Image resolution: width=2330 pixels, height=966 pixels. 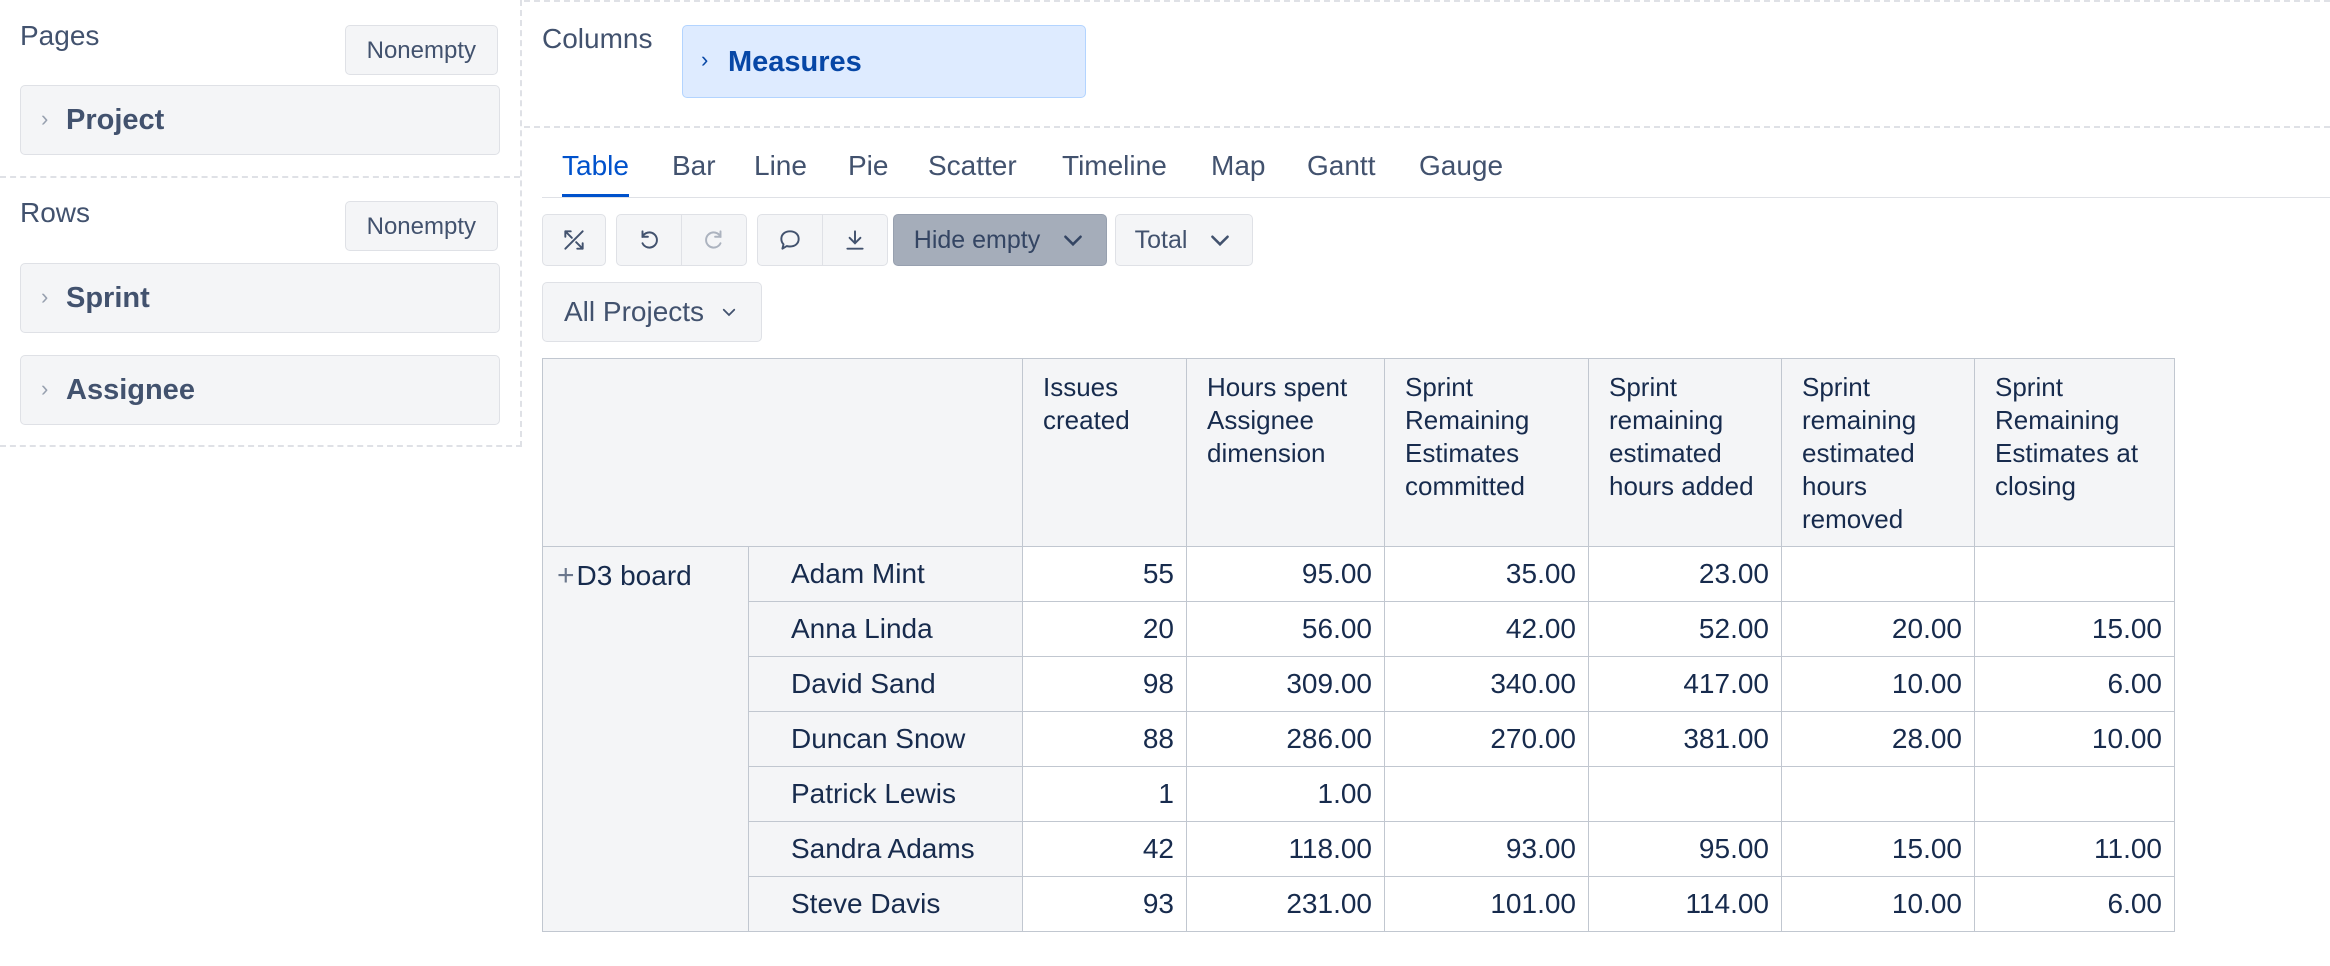 I want to click on value-cell: 28.00, so click(x=1878, y=739).